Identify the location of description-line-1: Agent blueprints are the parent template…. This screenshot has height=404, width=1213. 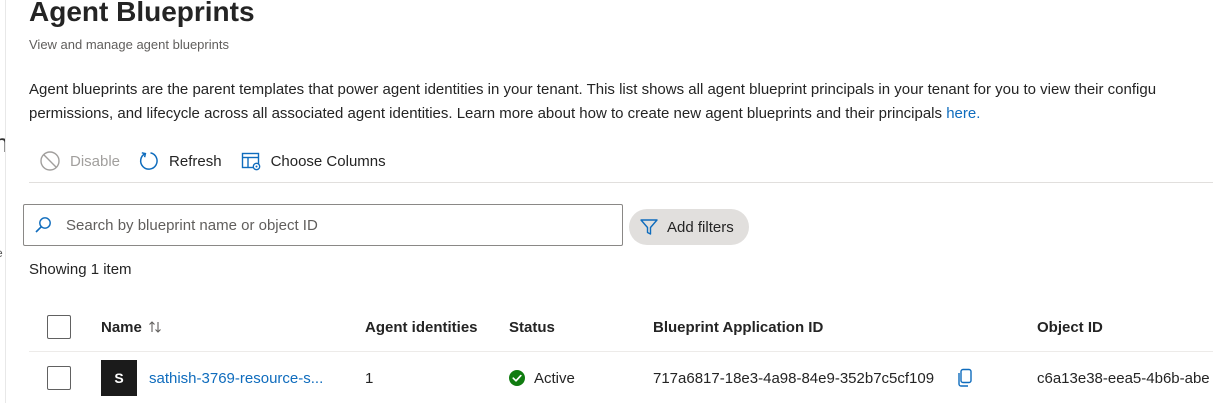
(593, 89).